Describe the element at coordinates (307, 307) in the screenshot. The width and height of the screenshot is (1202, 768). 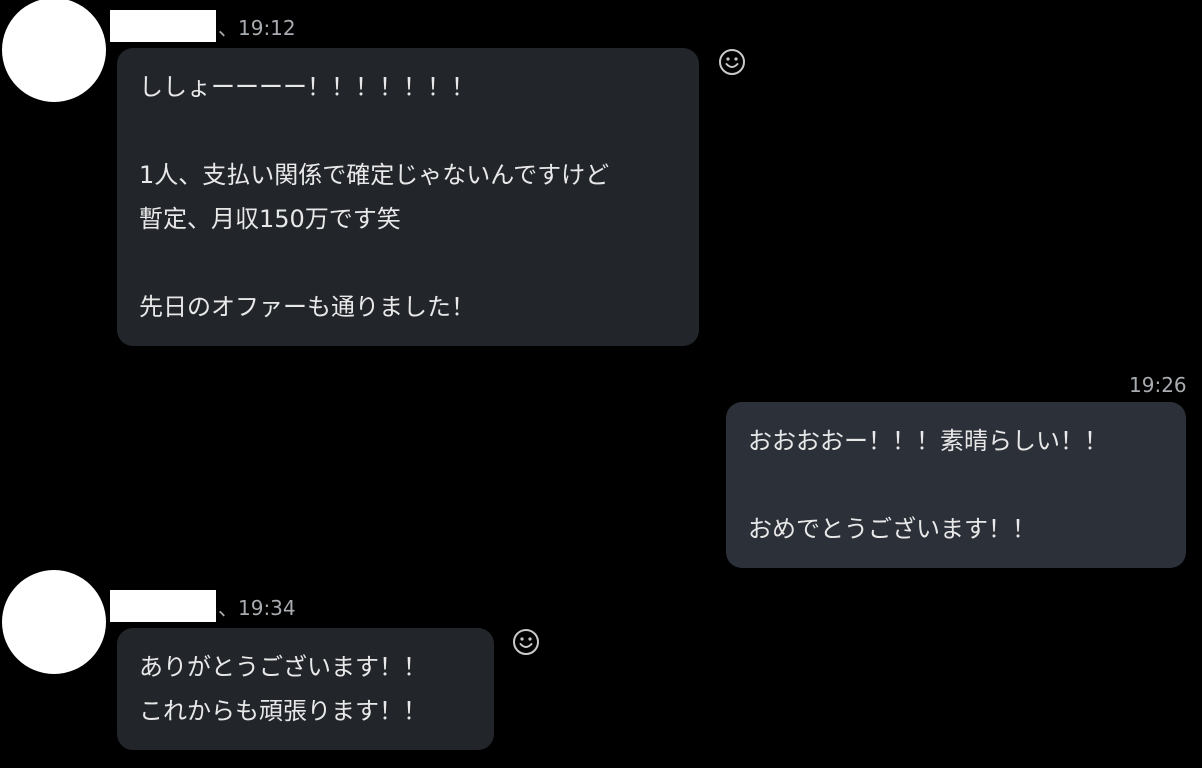
I see `message-line: 先日のオファーも通りました！` at that location.